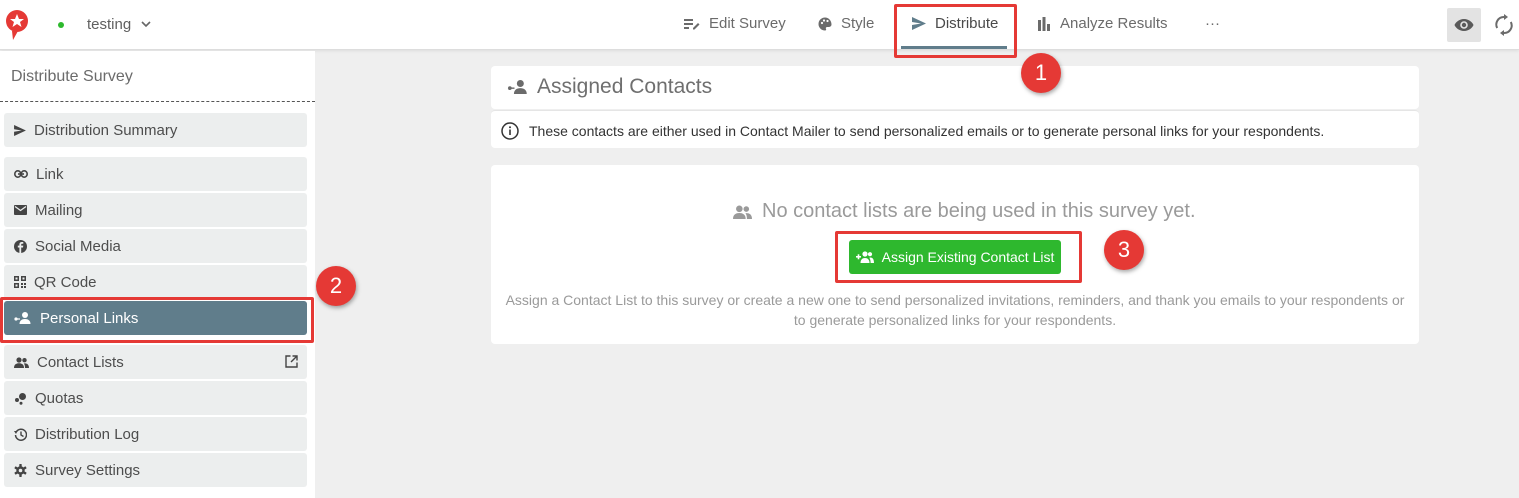 The height and width of the screenshot is (498, 1519). What do you see at coordinates (109, 24) in the screenshot?
I see `survey-name: testing` at bounding box center [109, 24].